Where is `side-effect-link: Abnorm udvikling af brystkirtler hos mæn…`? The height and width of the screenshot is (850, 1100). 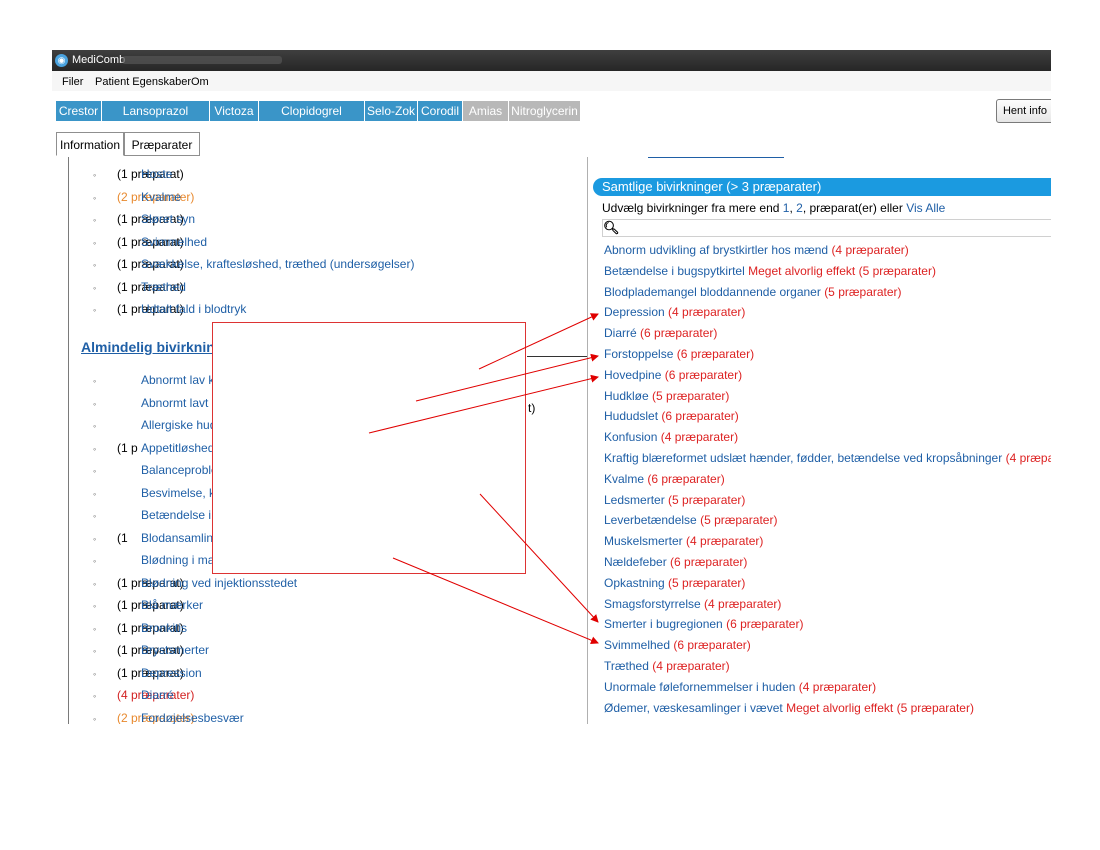 side-effect-link: Abnorm udvikling af brystkirtler hos mæn… is located at coordinates (716, 250).